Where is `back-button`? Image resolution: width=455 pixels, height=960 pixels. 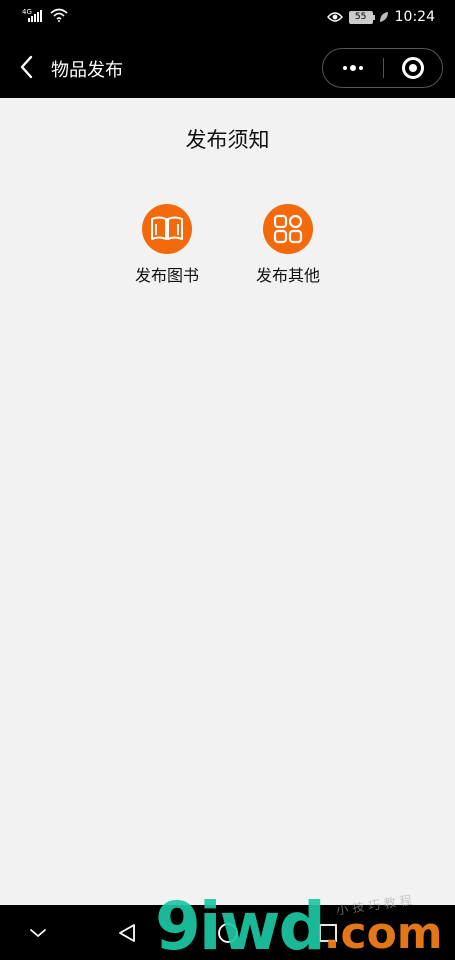 back-button is located at coordinates (26, 67).